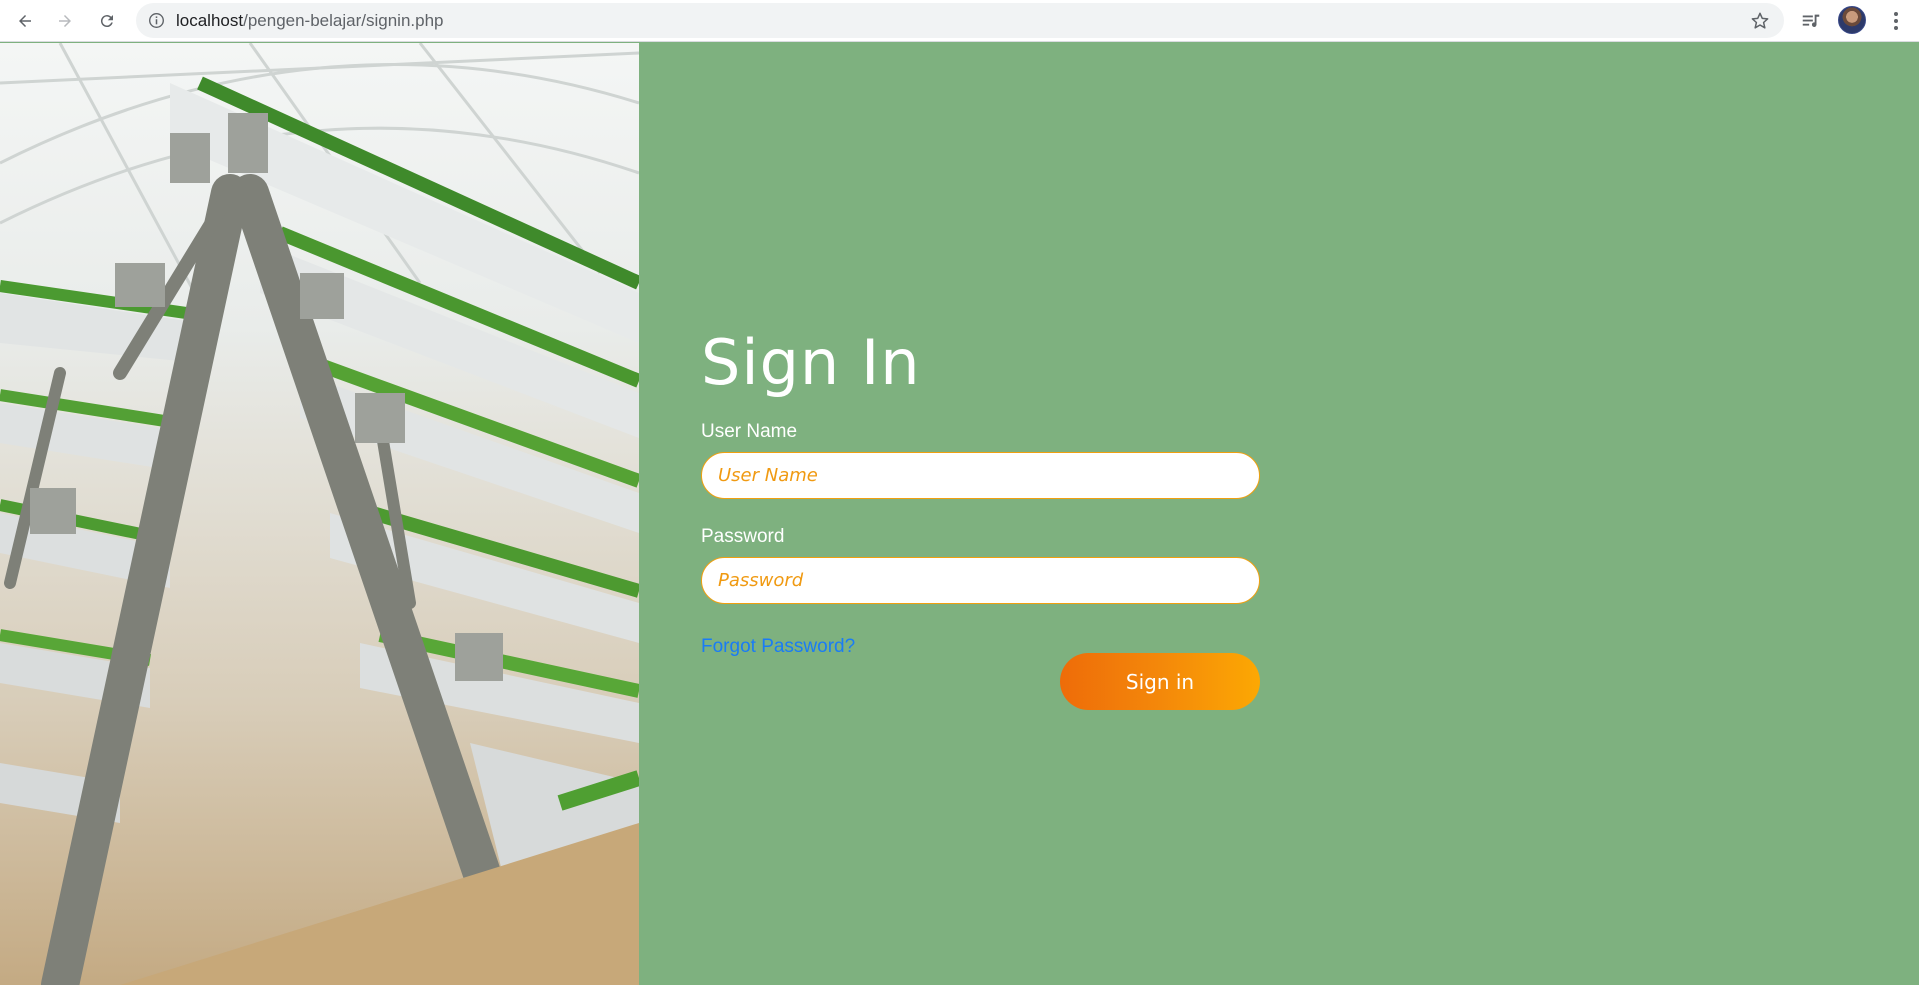 This screenshot has height=985, width=1919. Describe the element at coordinates (107, 21) in the screenshot. I see `reload-icon` at that location.